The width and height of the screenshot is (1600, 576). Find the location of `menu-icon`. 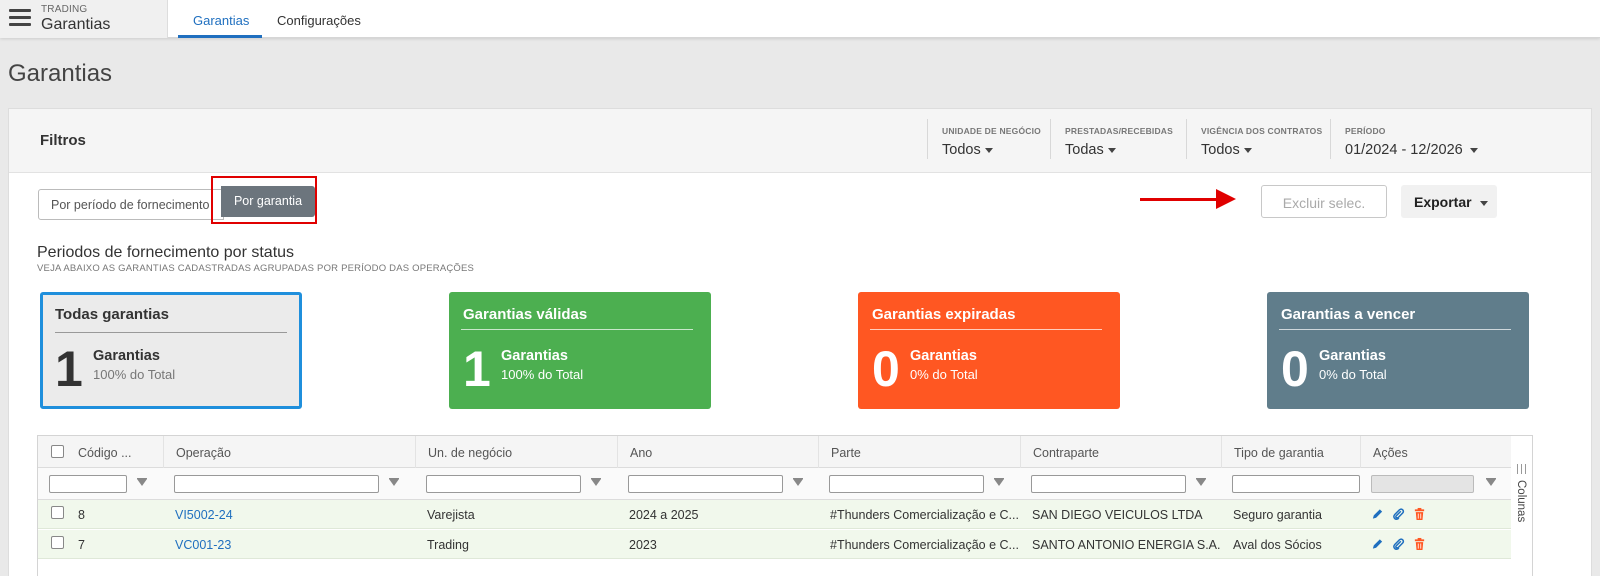

menu-icon is located at coordinates (20, 18).